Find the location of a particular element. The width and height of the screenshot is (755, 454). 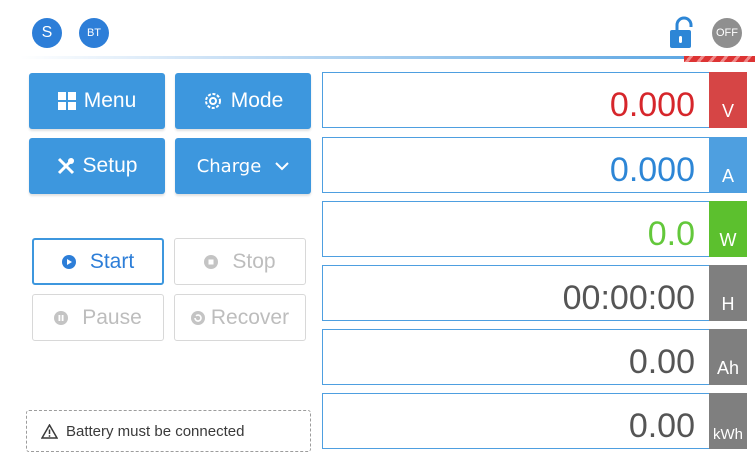

start-button-label: Start is located at coordinates (112, 261).